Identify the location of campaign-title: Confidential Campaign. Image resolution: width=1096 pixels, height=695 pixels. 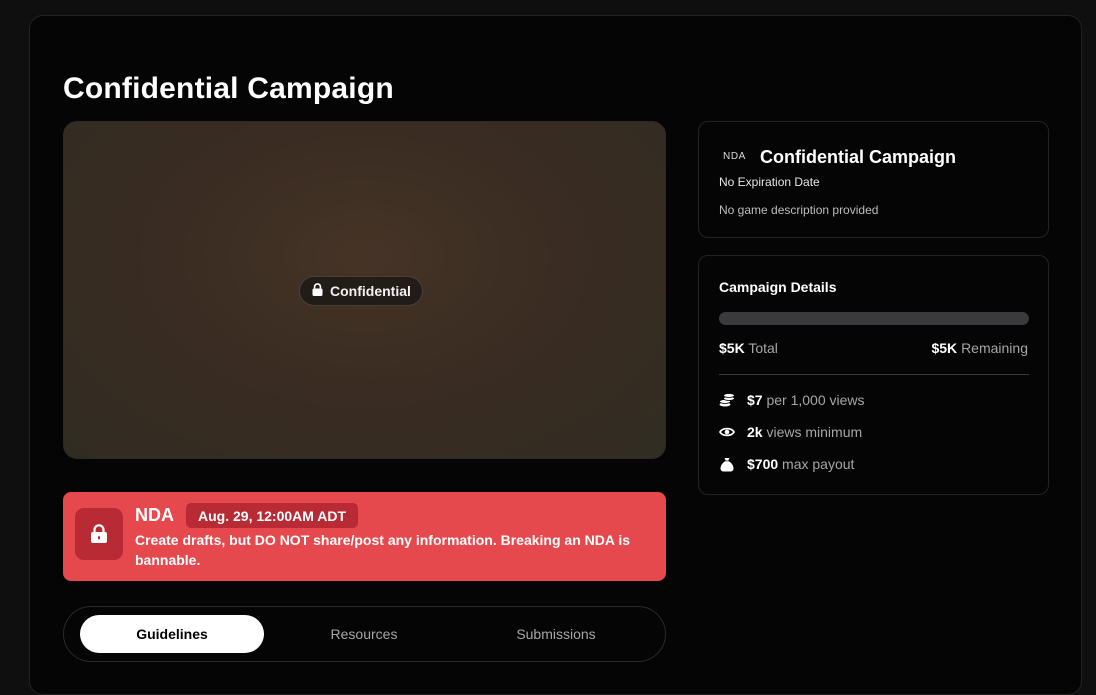
(858, 157).